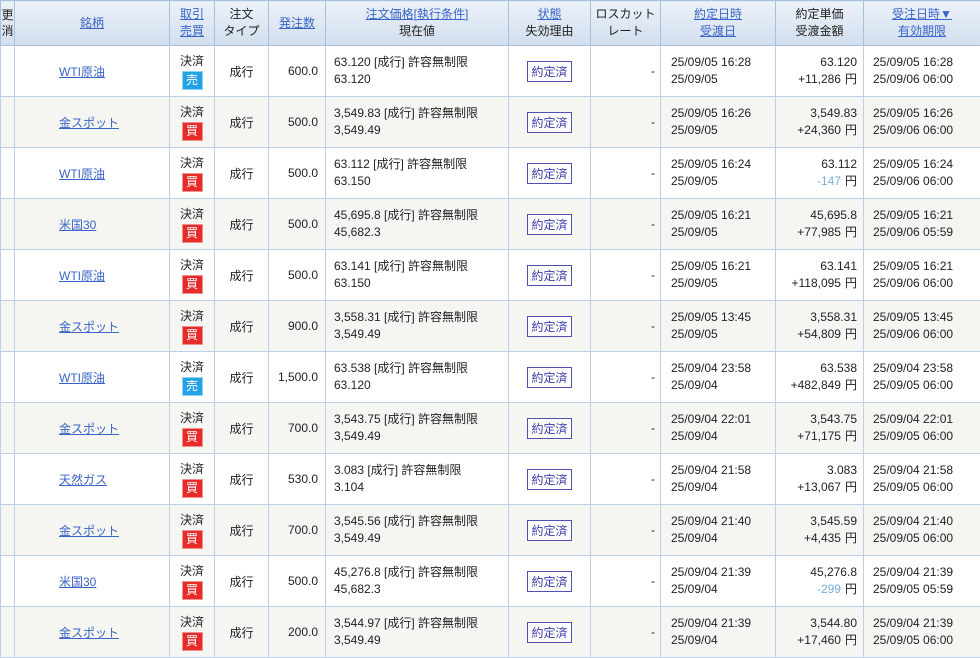 Image resolution: width=980 pixels, height=658 pixels. Describe the element at coordinates (192, 71) in the screenshot. I see `cell-trade: 決済 売` at that location.